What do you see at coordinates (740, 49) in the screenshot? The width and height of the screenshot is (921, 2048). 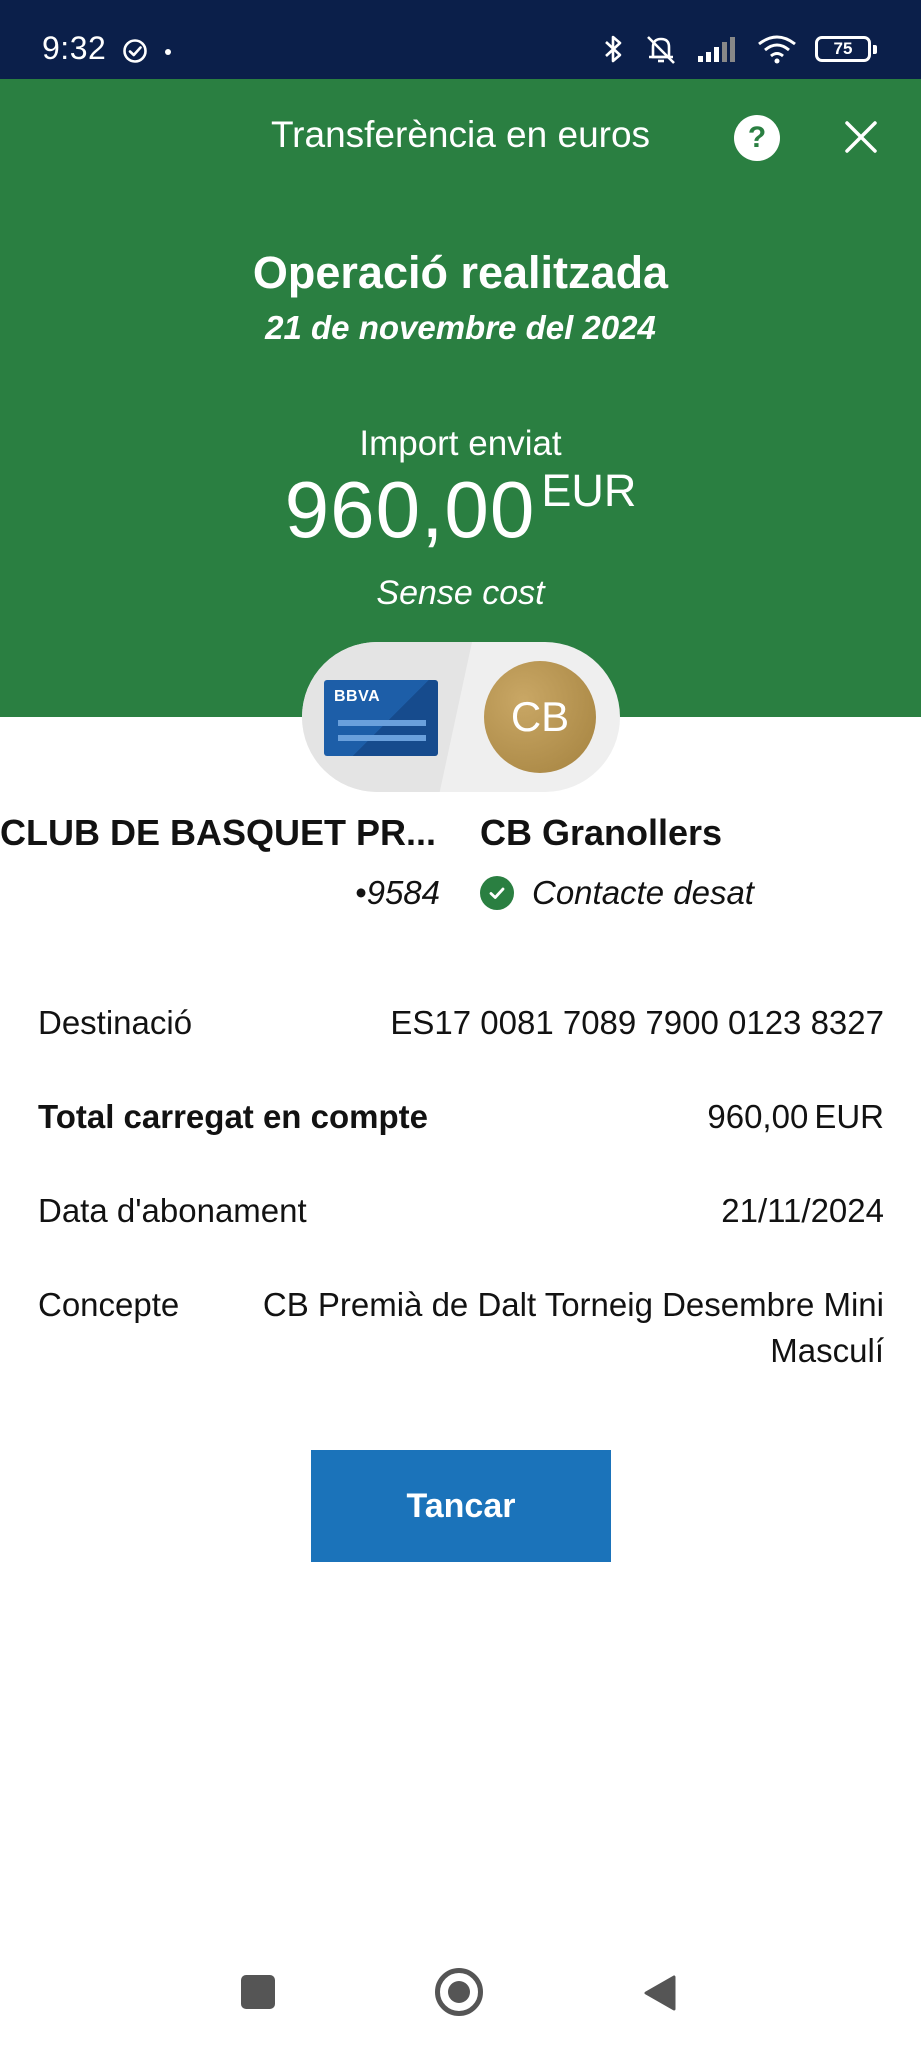 I see `status-icons: 75` at bounding box center [740, 49].